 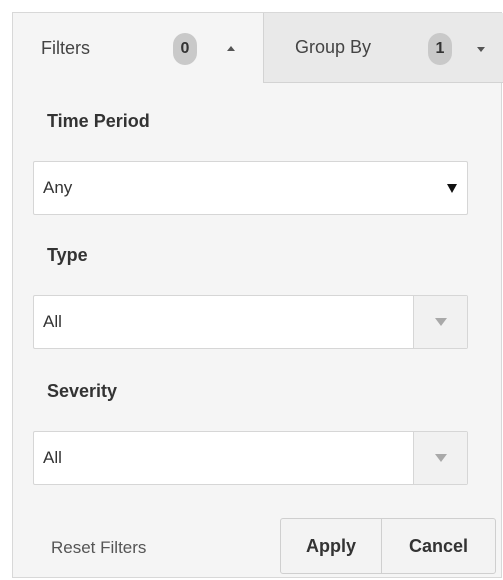 I want to click on tab-group-by: Group By 1, so click(x=383, y=48).